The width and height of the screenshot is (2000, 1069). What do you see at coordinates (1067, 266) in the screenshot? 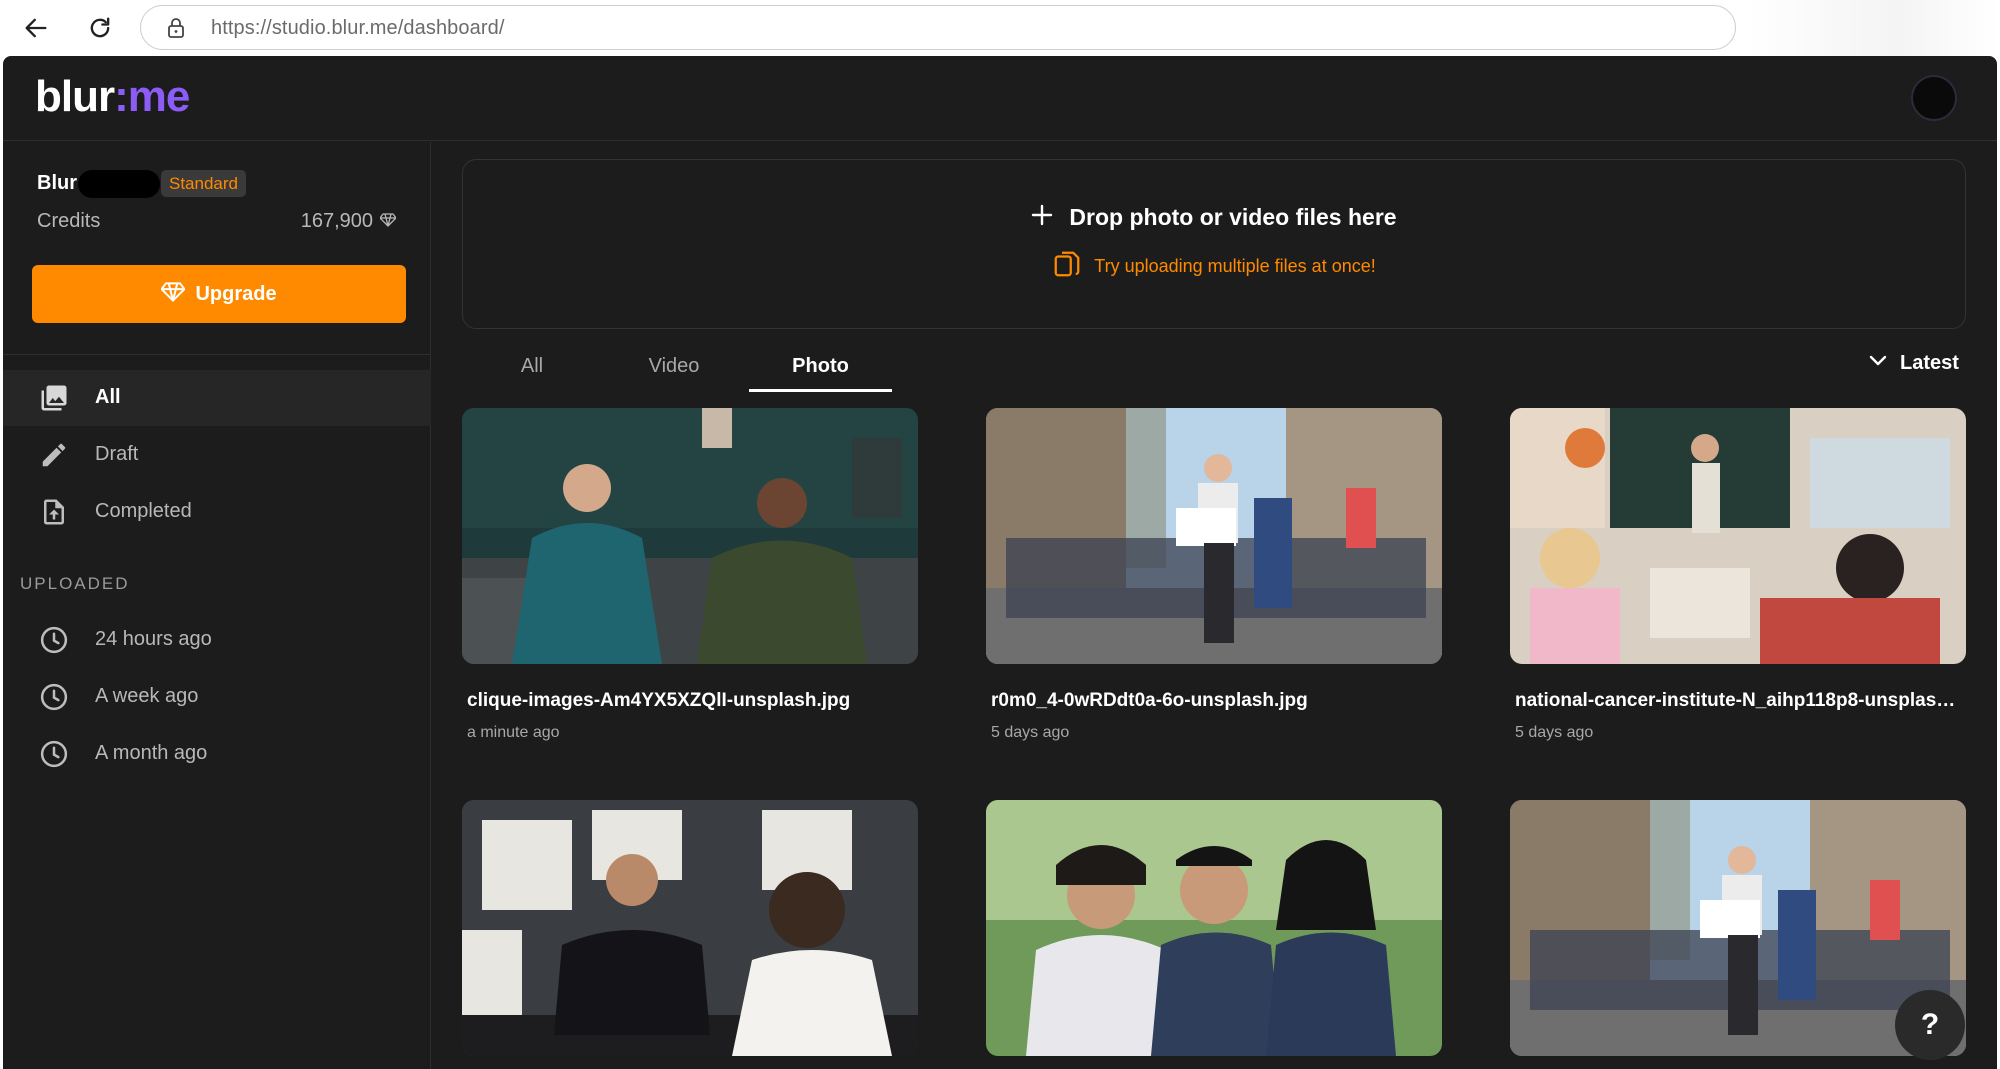
I see `copy-files-icon` at bounding box center [1067, 266].